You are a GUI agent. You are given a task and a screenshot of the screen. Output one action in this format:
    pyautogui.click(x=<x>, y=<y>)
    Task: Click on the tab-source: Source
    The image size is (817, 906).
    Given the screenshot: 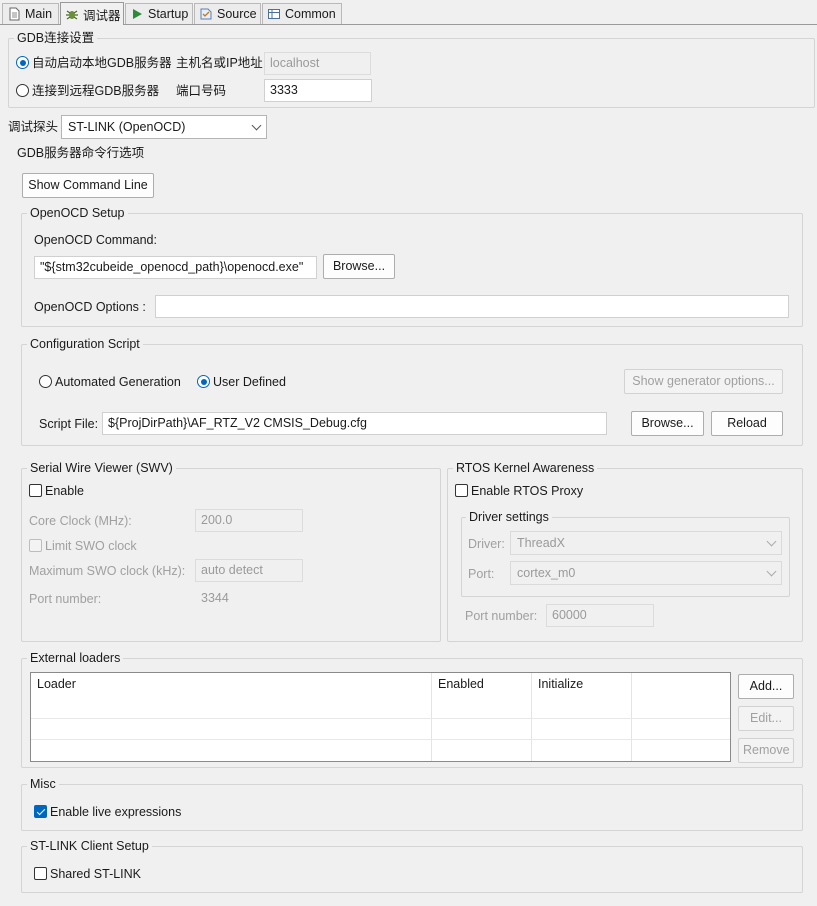 What is the action you would take?
    pyautogui.click(x=227, y=13)
    